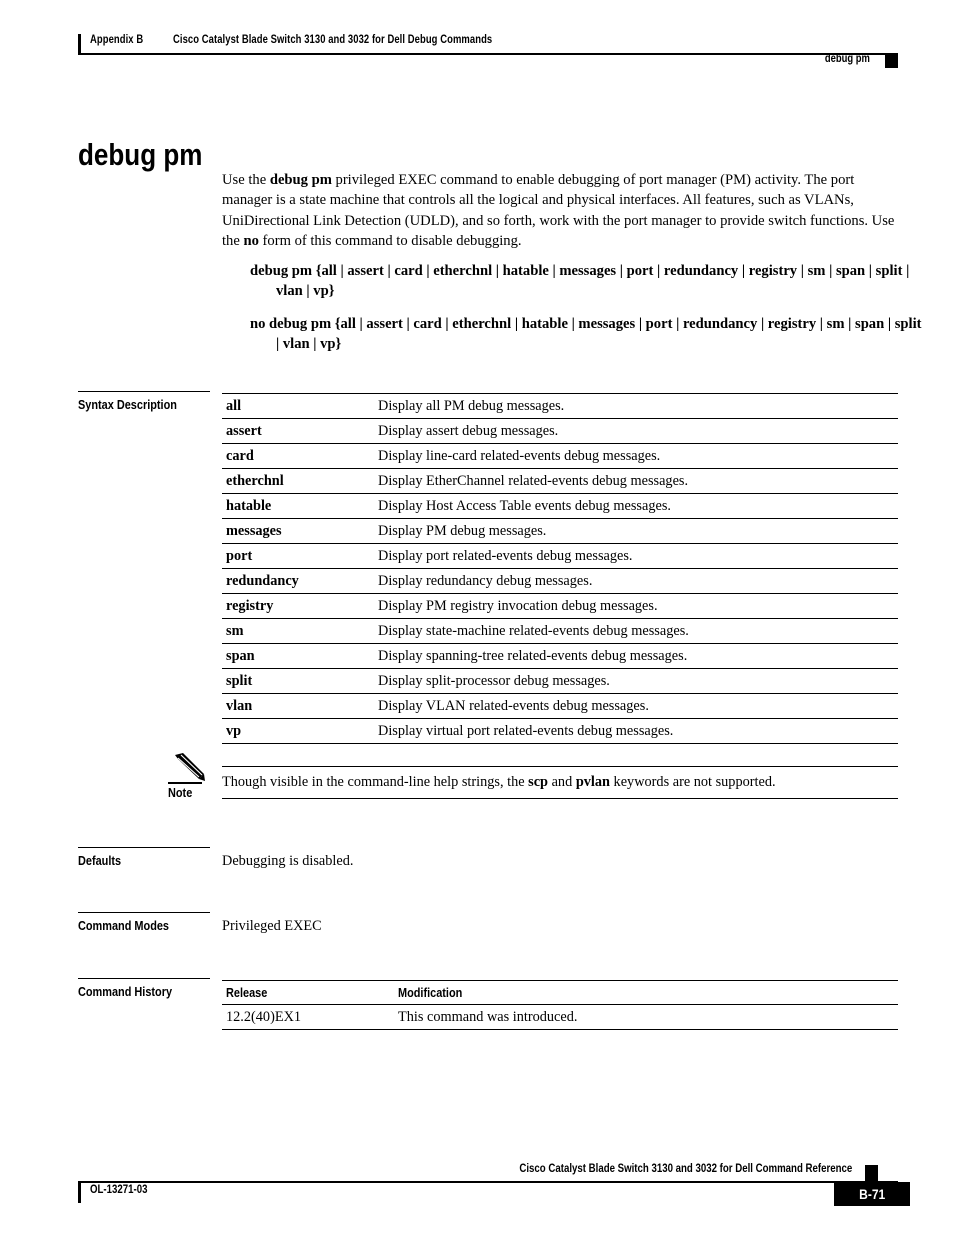  I want to click on note-label: Note, so click(182, 792).